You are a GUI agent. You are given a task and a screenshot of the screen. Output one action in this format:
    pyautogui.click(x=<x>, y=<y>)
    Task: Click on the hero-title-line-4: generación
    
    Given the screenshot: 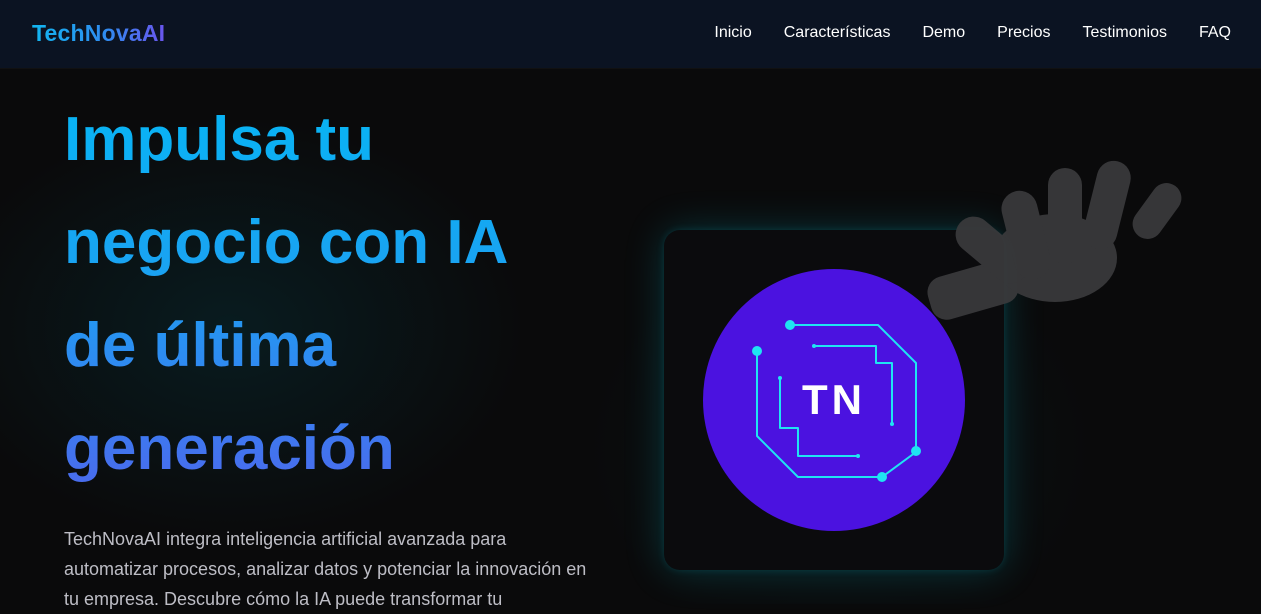 What is the action you would take?
    pyautogui.click(x=229, y=448)
    